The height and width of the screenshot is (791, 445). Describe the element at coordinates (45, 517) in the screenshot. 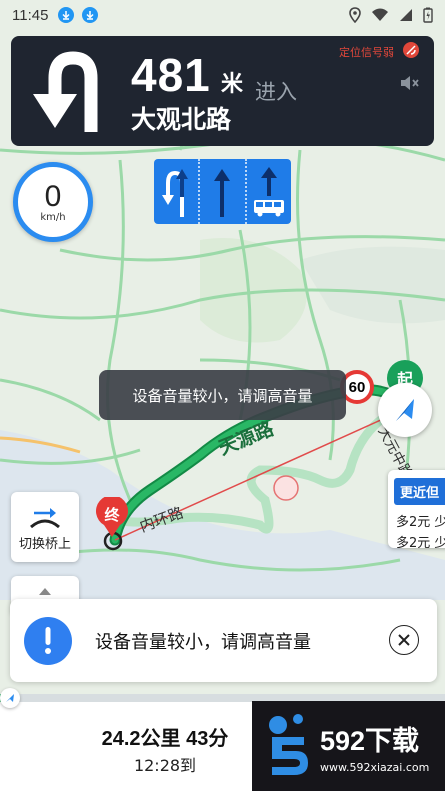

I see `swap-arrows-icon` at that location.